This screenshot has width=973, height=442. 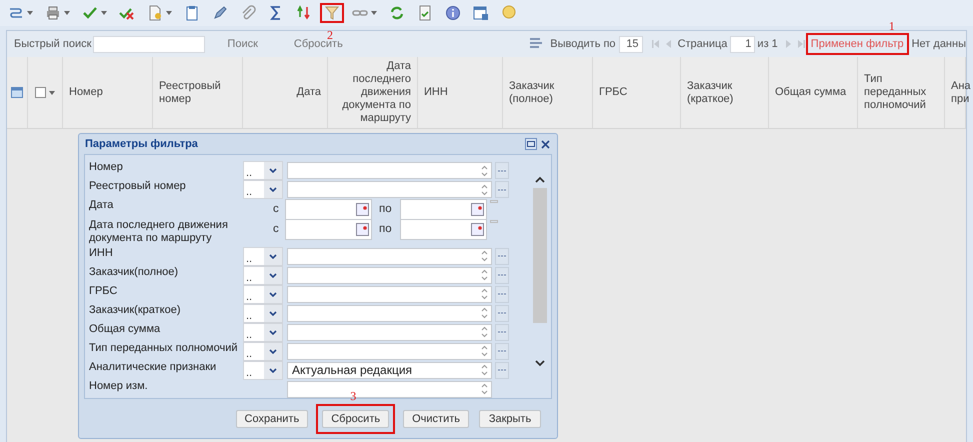 What do you see at coordinates (119, 386) in the screenshot?
I see `field-label: Номер изм.` at bounding box center [119, 386].